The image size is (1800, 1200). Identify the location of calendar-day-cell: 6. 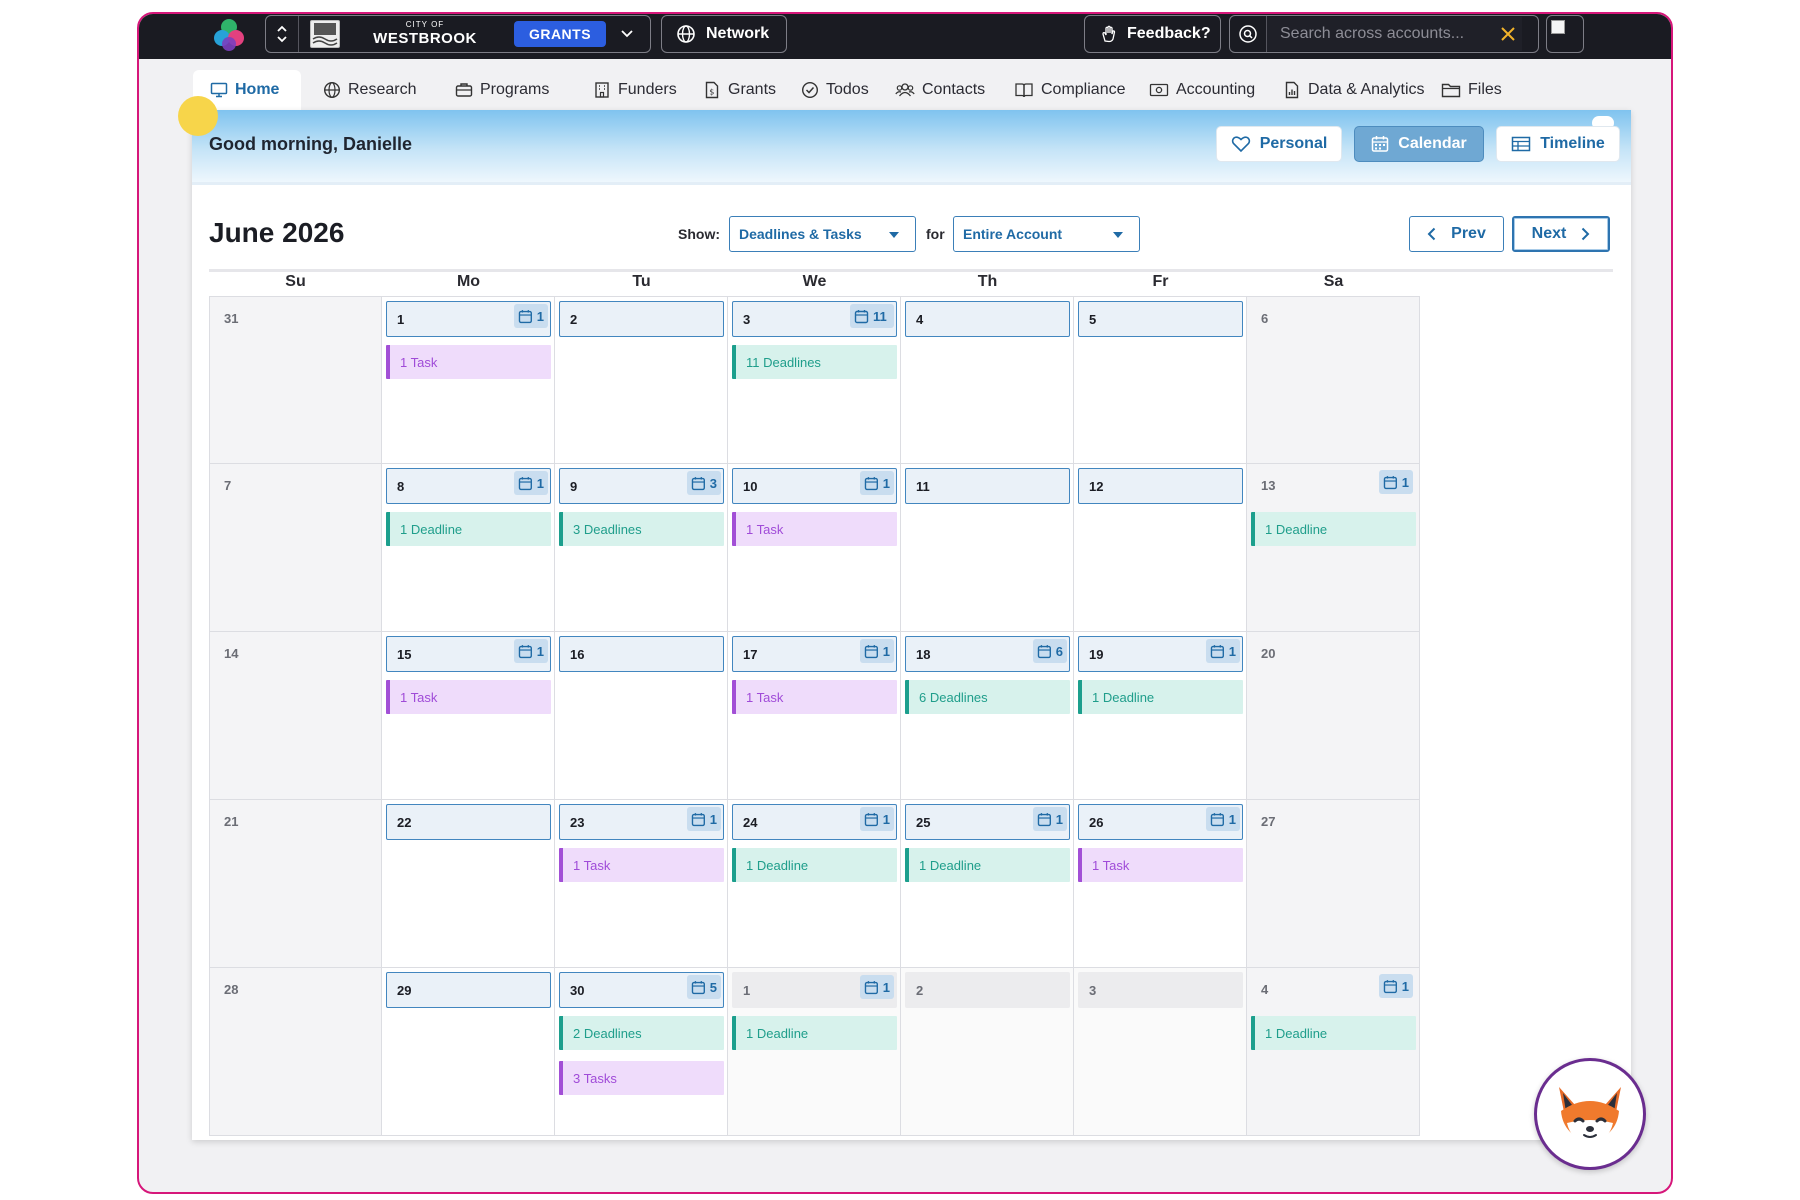
(1333, 380).